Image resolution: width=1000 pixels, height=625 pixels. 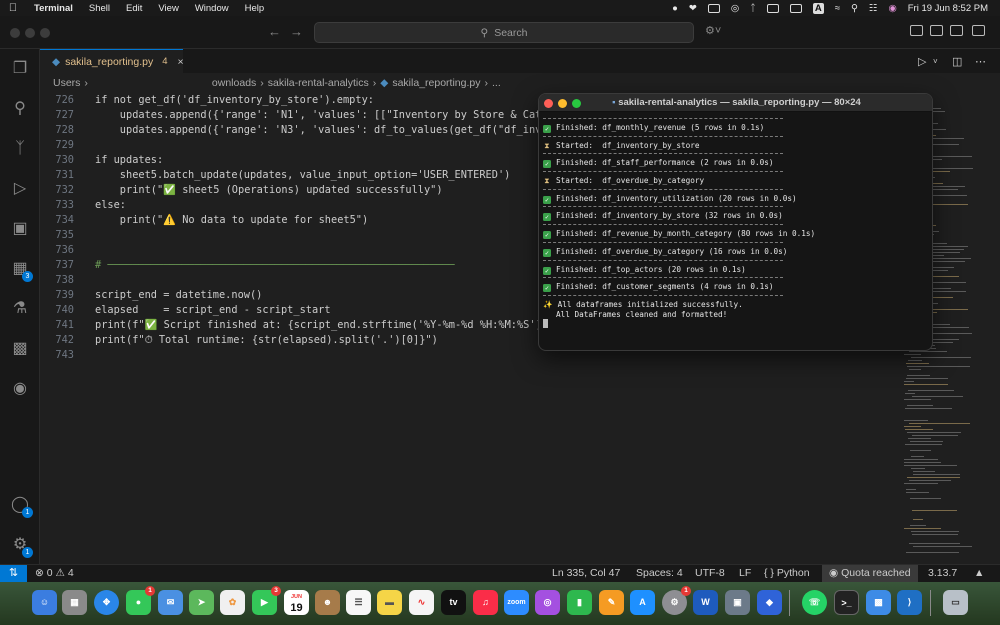 I want to click on menu-view: View, so click(x=168, y=8).